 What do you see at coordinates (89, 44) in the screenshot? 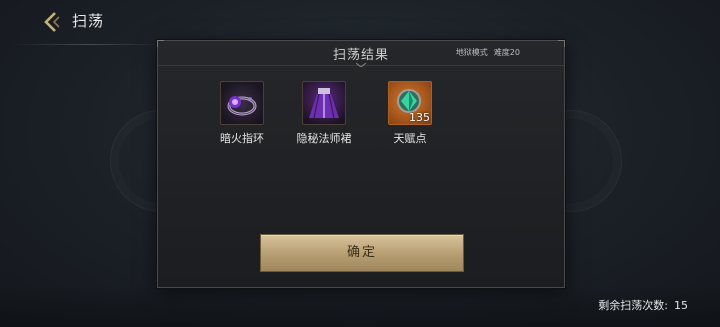
I see `header-divider` at bounding box center [89, 44].